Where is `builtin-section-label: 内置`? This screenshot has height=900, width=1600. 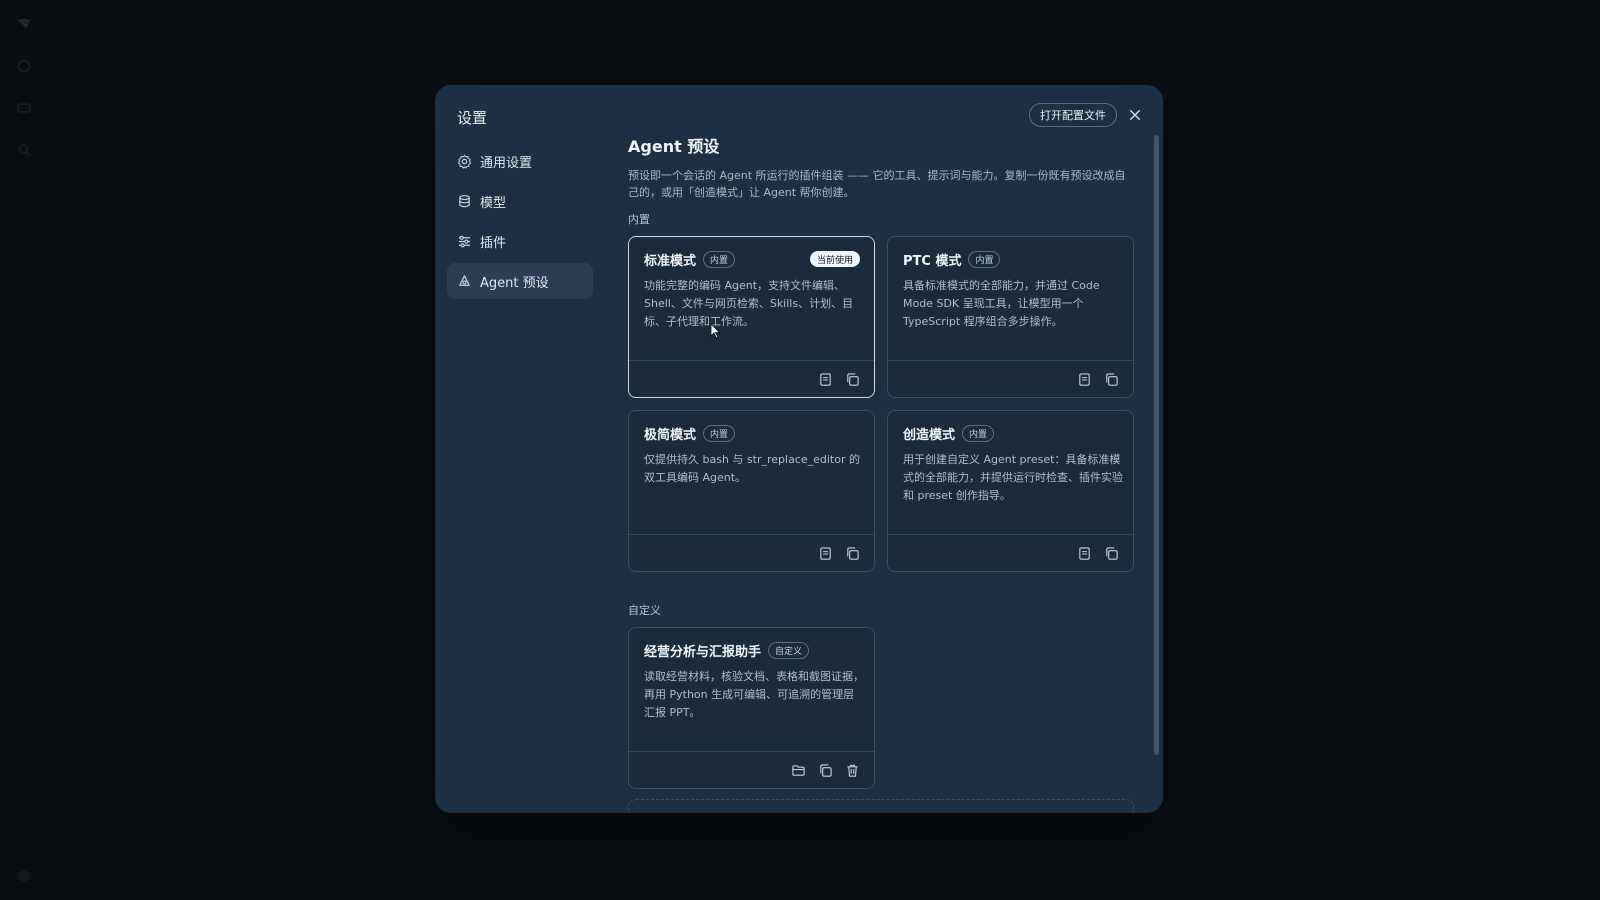
builtin-section-label: 内置 is located at coordinates (639, 219).